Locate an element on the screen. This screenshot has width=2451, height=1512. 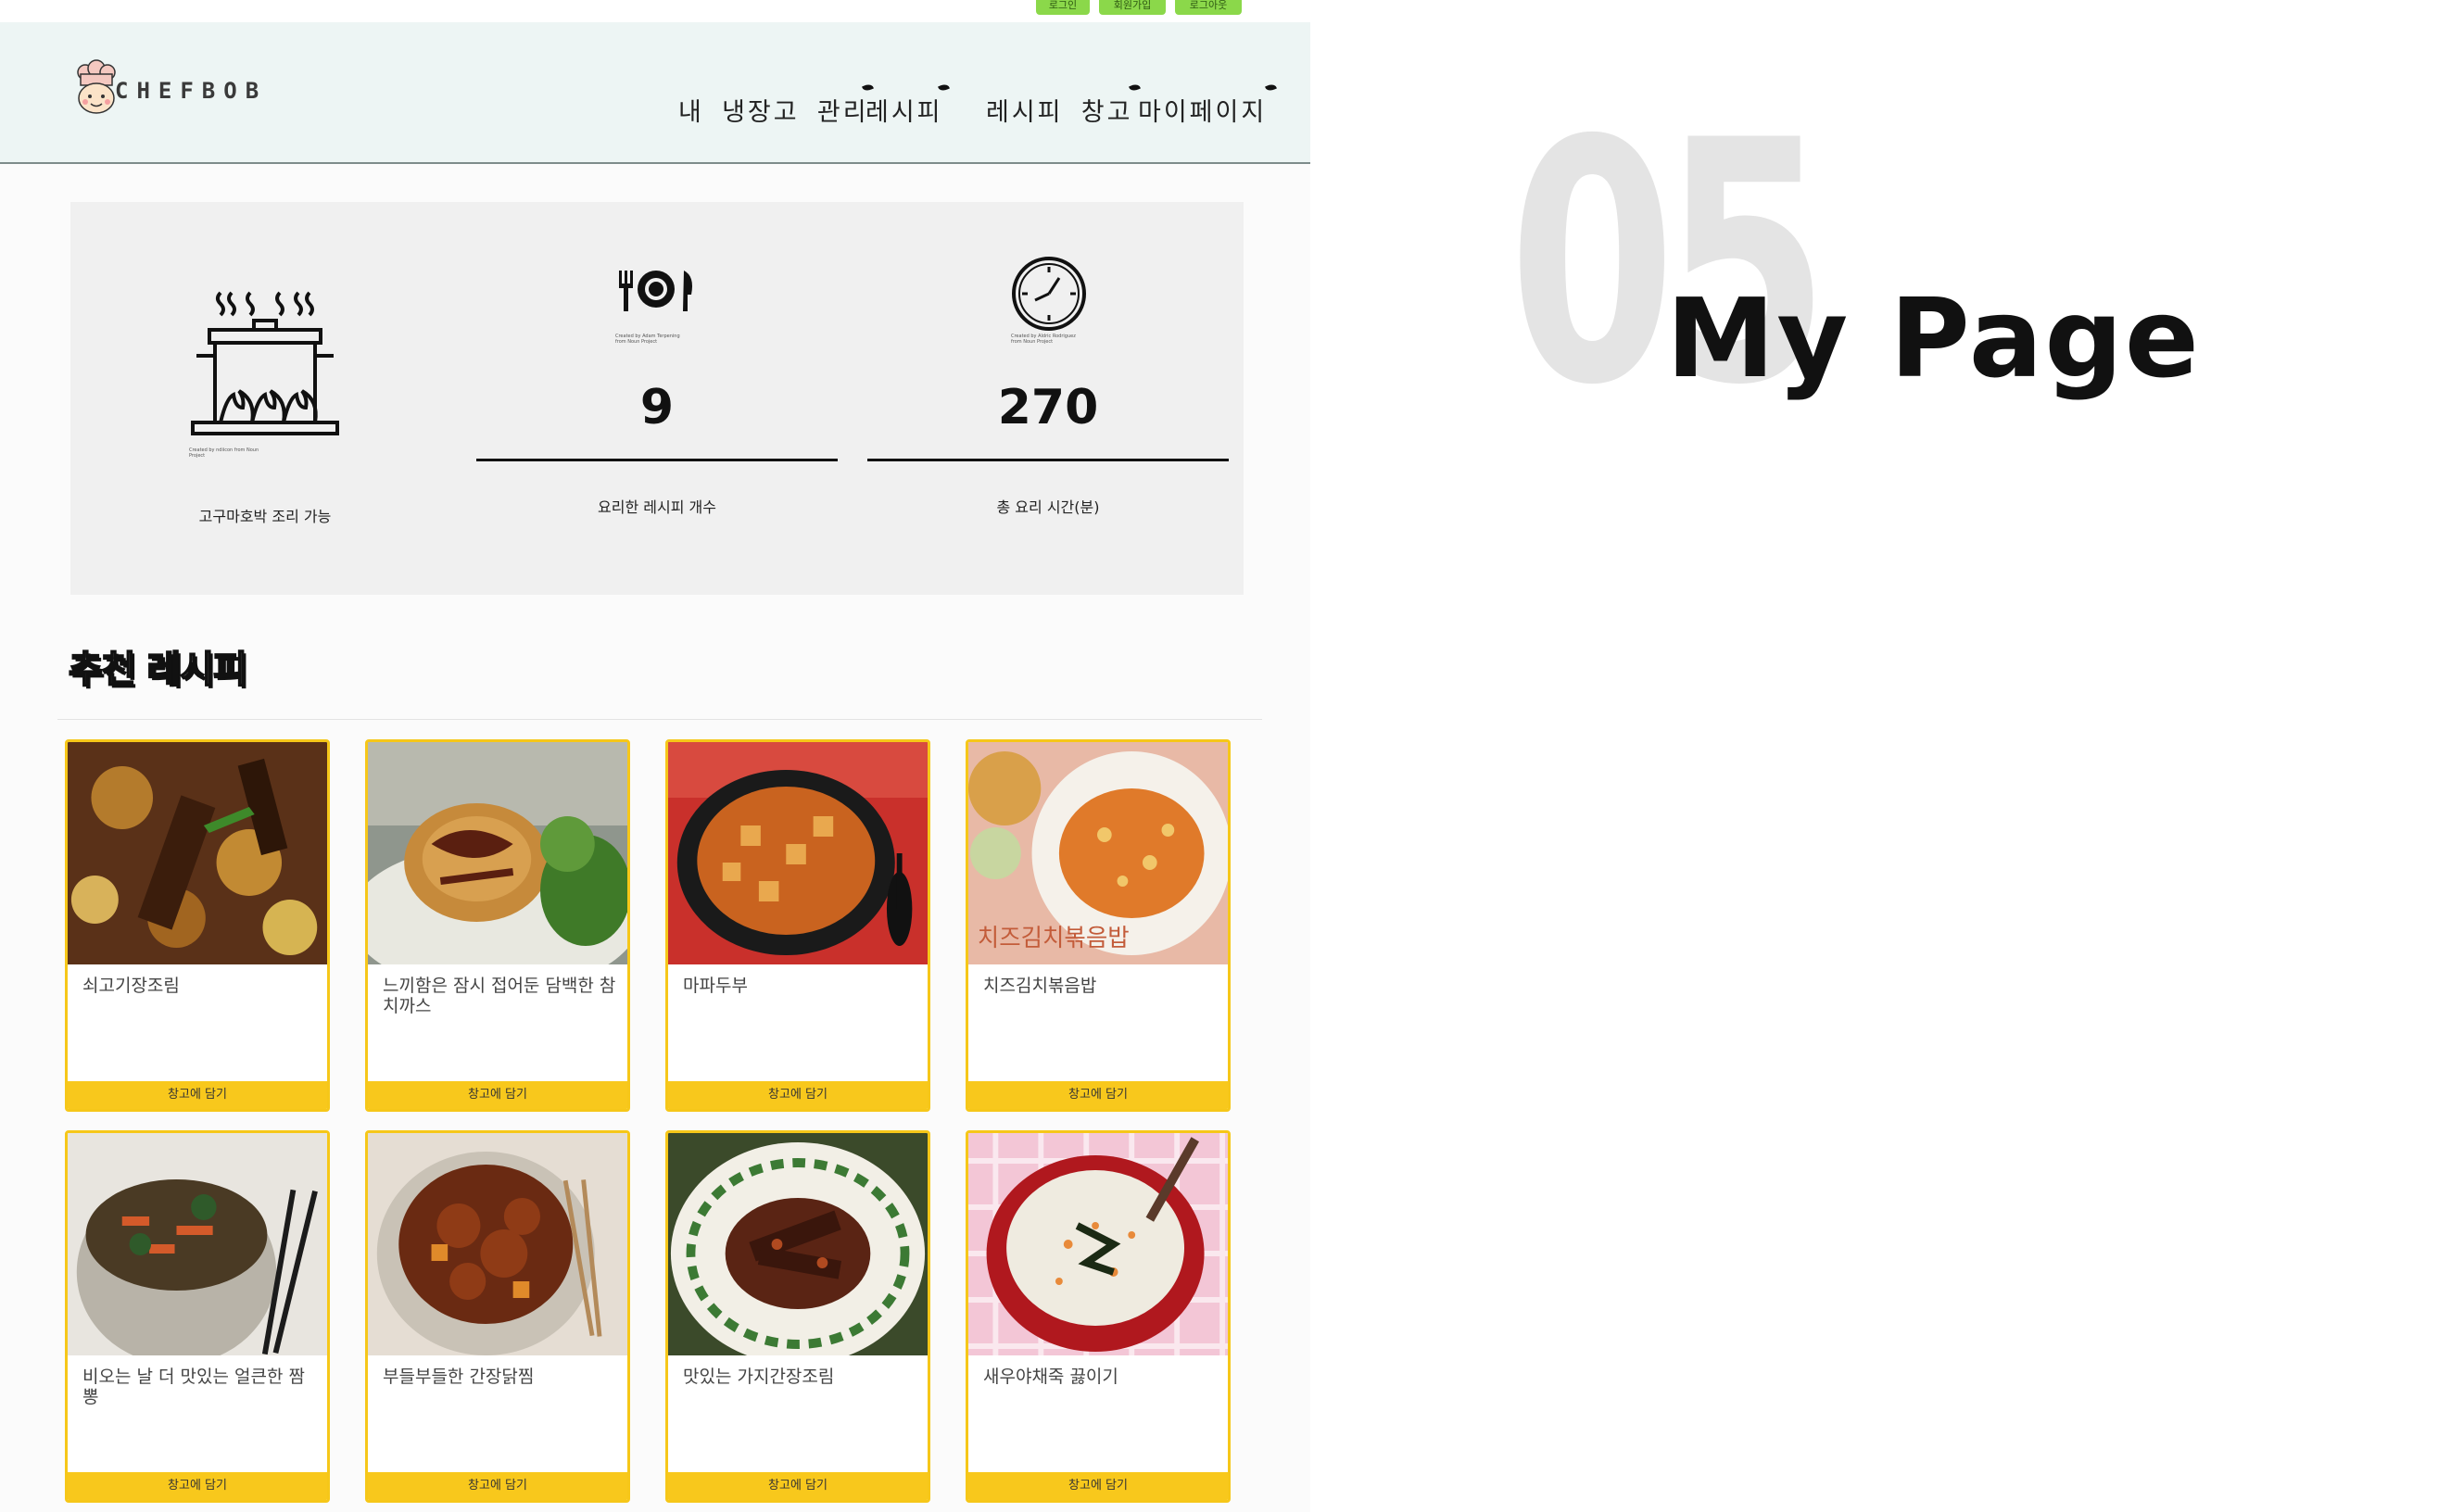
available-dishes-label: 고구마호박 조리 가능 is located at coordinates (265, 516).